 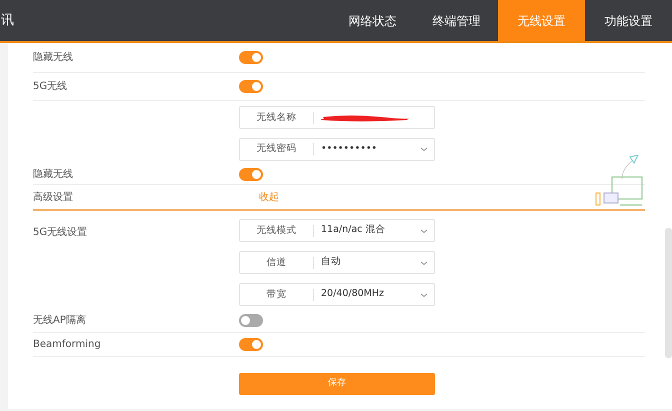 What do you see at coordinates (277, 262) in the screenshot?
I see `field-label: 信道` at bounding box center [277, 262].